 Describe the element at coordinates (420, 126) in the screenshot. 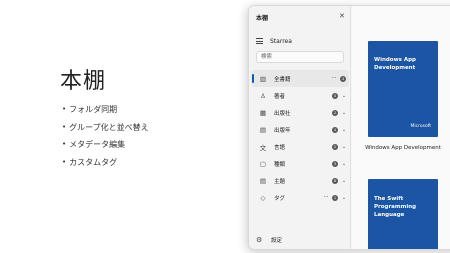

I see `book-cover-publisher: Microsoft` at that location.